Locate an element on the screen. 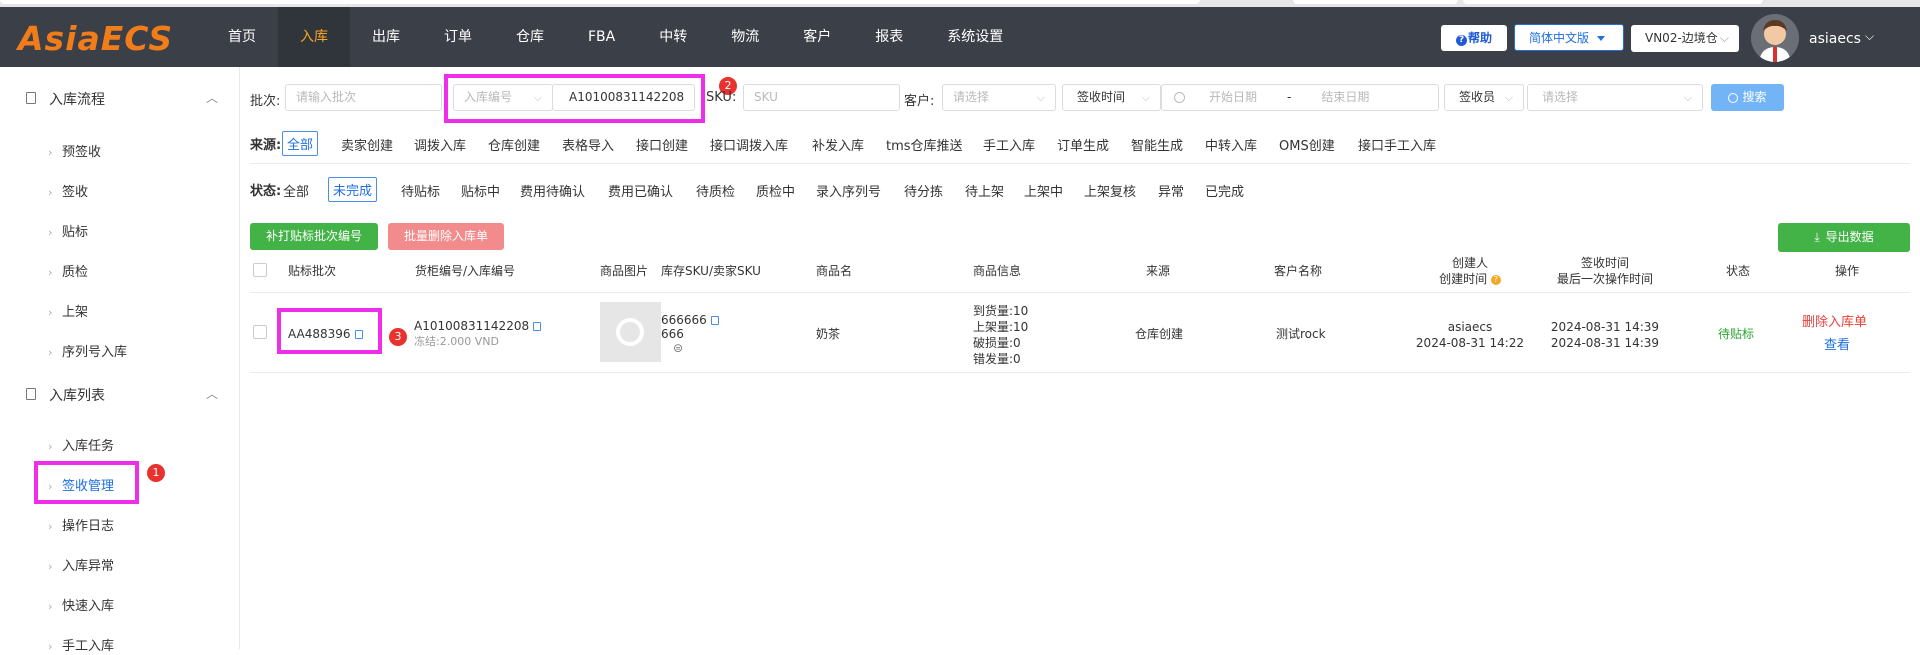 This screenshot has height=655, width=1920. product-image is located at coordinates (630, 332).